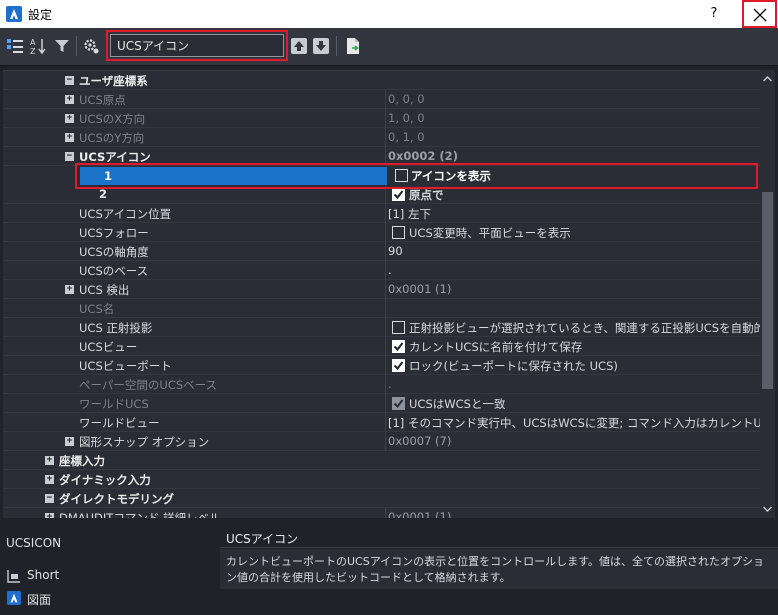 This screenshot has width=778, height=615. I want to click on toolbar-separator, so click(336, 46).